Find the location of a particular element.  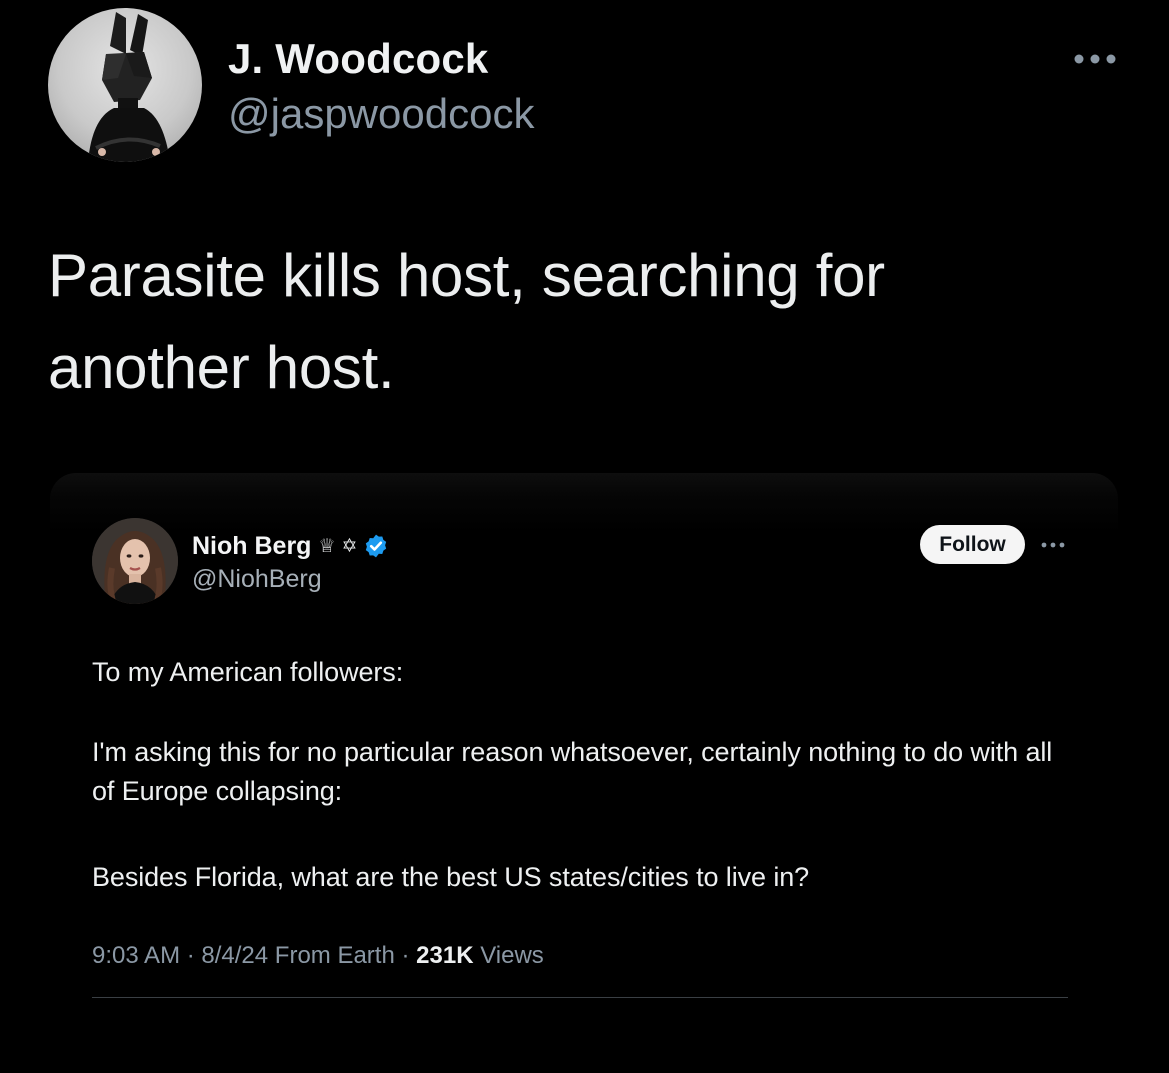

crown-star-emoji: ♕ ✡ is located at coordinates (338, 546).